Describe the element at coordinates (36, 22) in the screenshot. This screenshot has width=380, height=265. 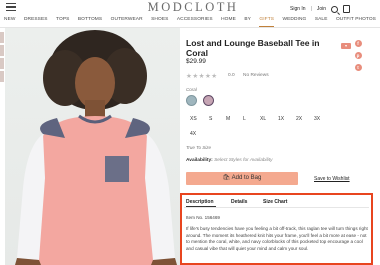
I see `nav-item-dresses: DRESSES` at that location.